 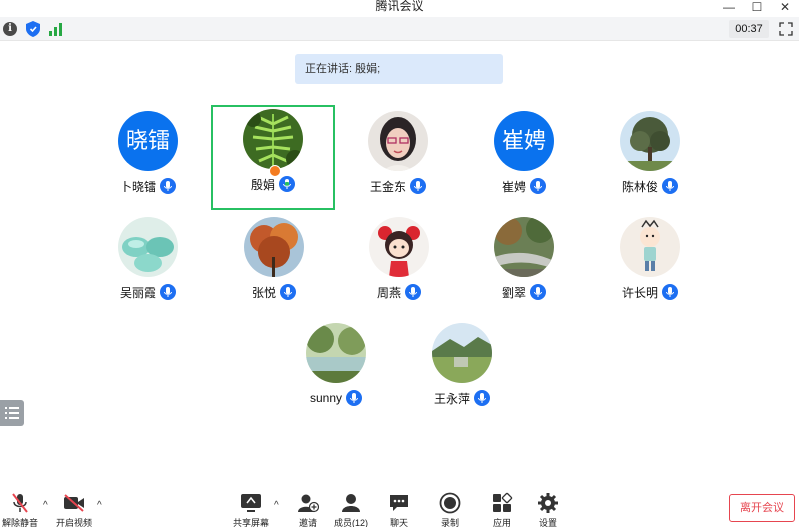 I want to click on speaking-indicator: 正在讲话: 殷娟;, so click(x=399, y=69).